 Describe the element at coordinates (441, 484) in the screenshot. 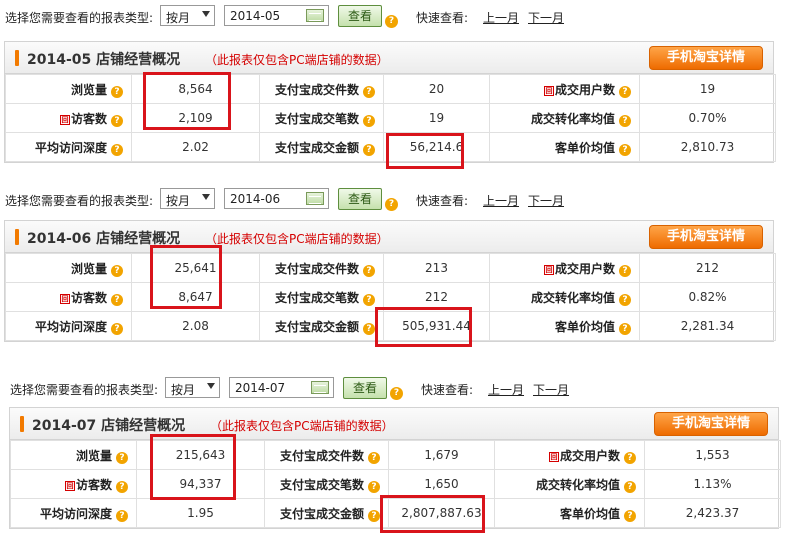

I see `alipay-orders-value: 1,650` at that location.